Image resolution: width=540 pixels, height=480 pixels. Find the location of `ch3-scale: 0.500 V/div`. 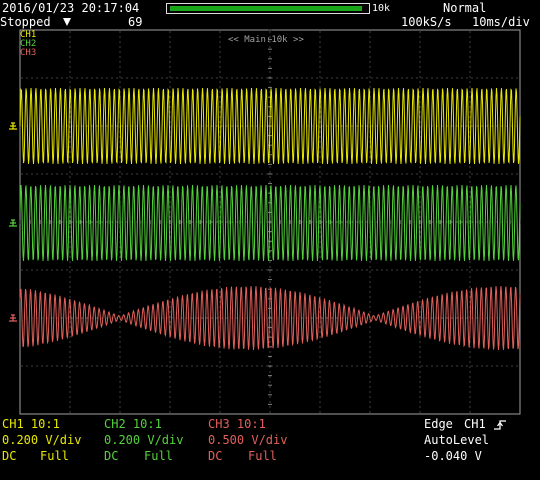

ch3-scale: 0.500 V/div is located at coordinates (247, 440).